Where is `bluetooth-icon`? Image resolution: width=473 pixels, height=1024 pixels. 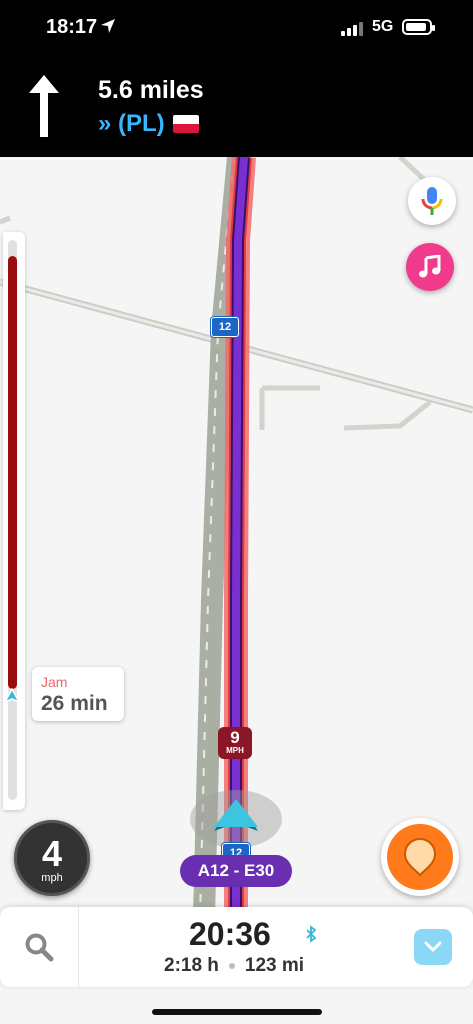
bluetooth-icon is located at coordinates (311, 934).